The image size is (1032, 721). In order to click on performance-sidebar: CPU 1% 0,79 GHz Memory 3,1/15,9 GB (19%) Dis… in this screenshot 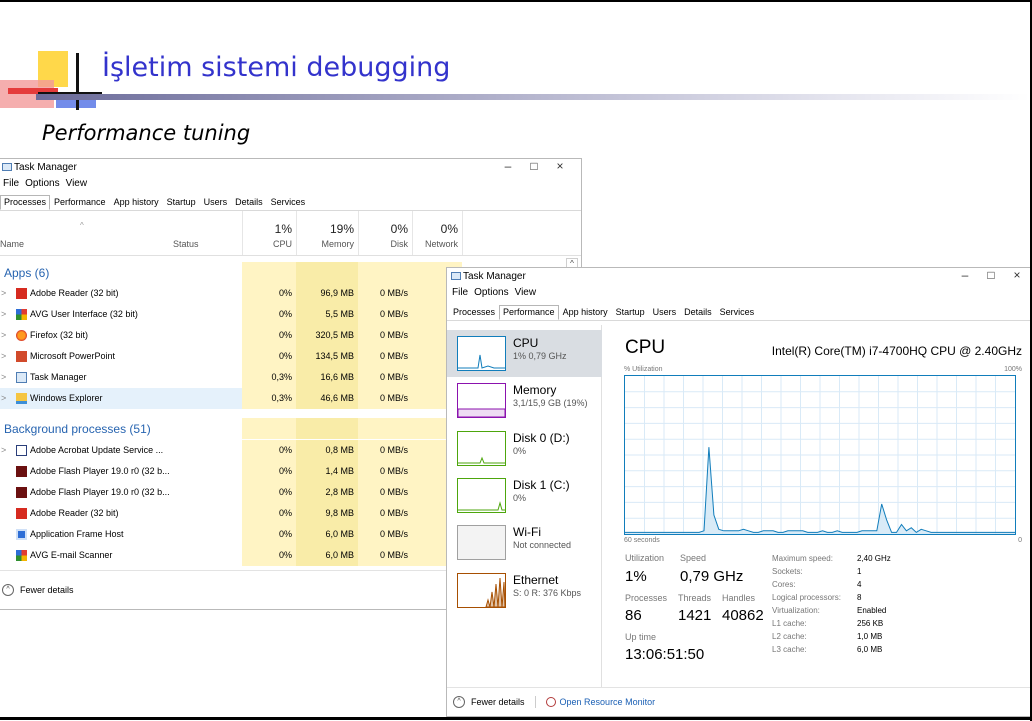, I will do `click(524, 506)`.